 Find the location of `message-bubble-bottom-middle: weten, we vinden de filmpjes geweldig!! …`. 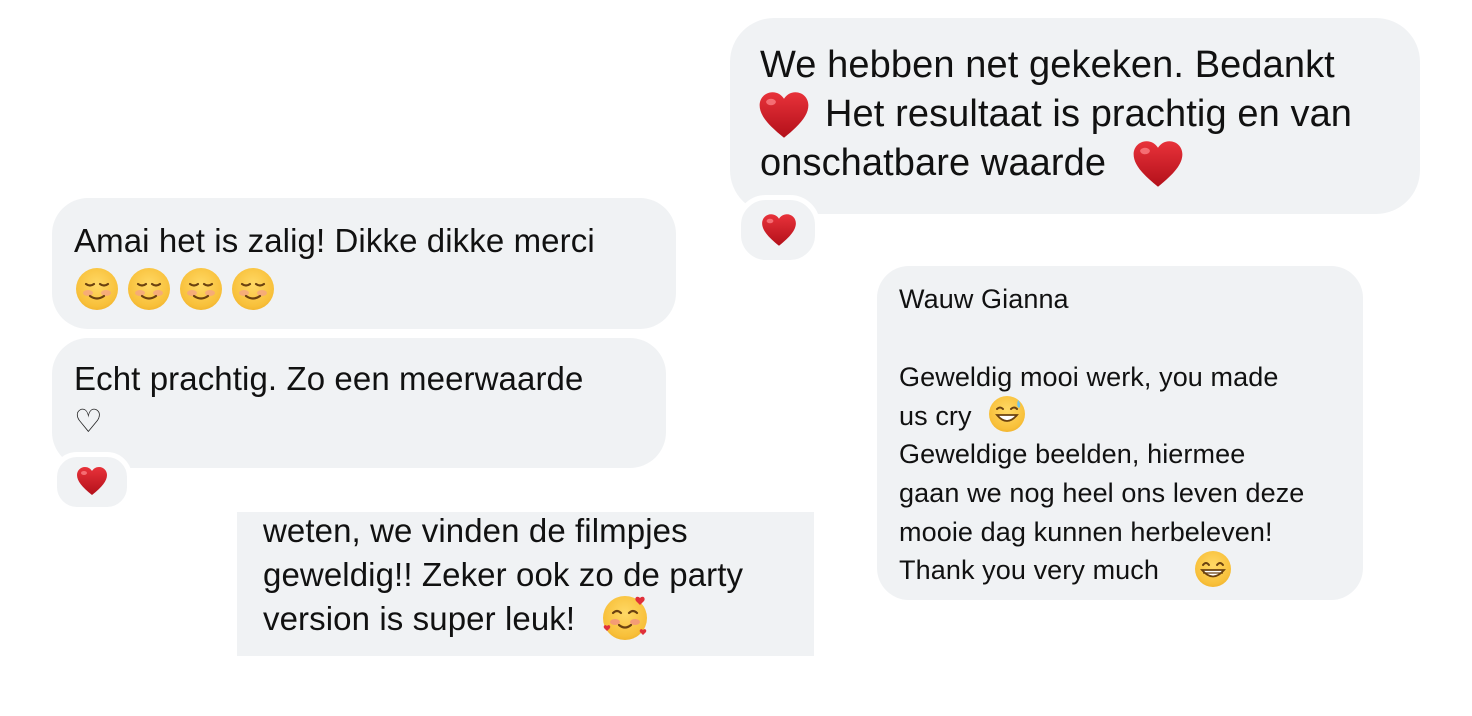

message-bubble-bottom-middle: weten, we vinden de filmpjes geweldig!! … is located at coordinates (525, 584).